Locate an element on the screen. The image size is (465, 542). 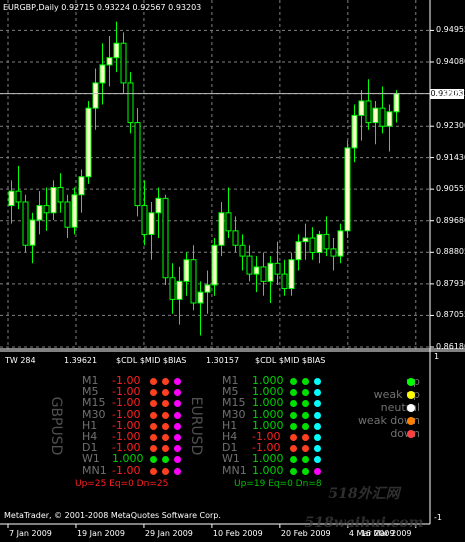
price-tick-label: 0.91430 is located at coordinates (450, 157).